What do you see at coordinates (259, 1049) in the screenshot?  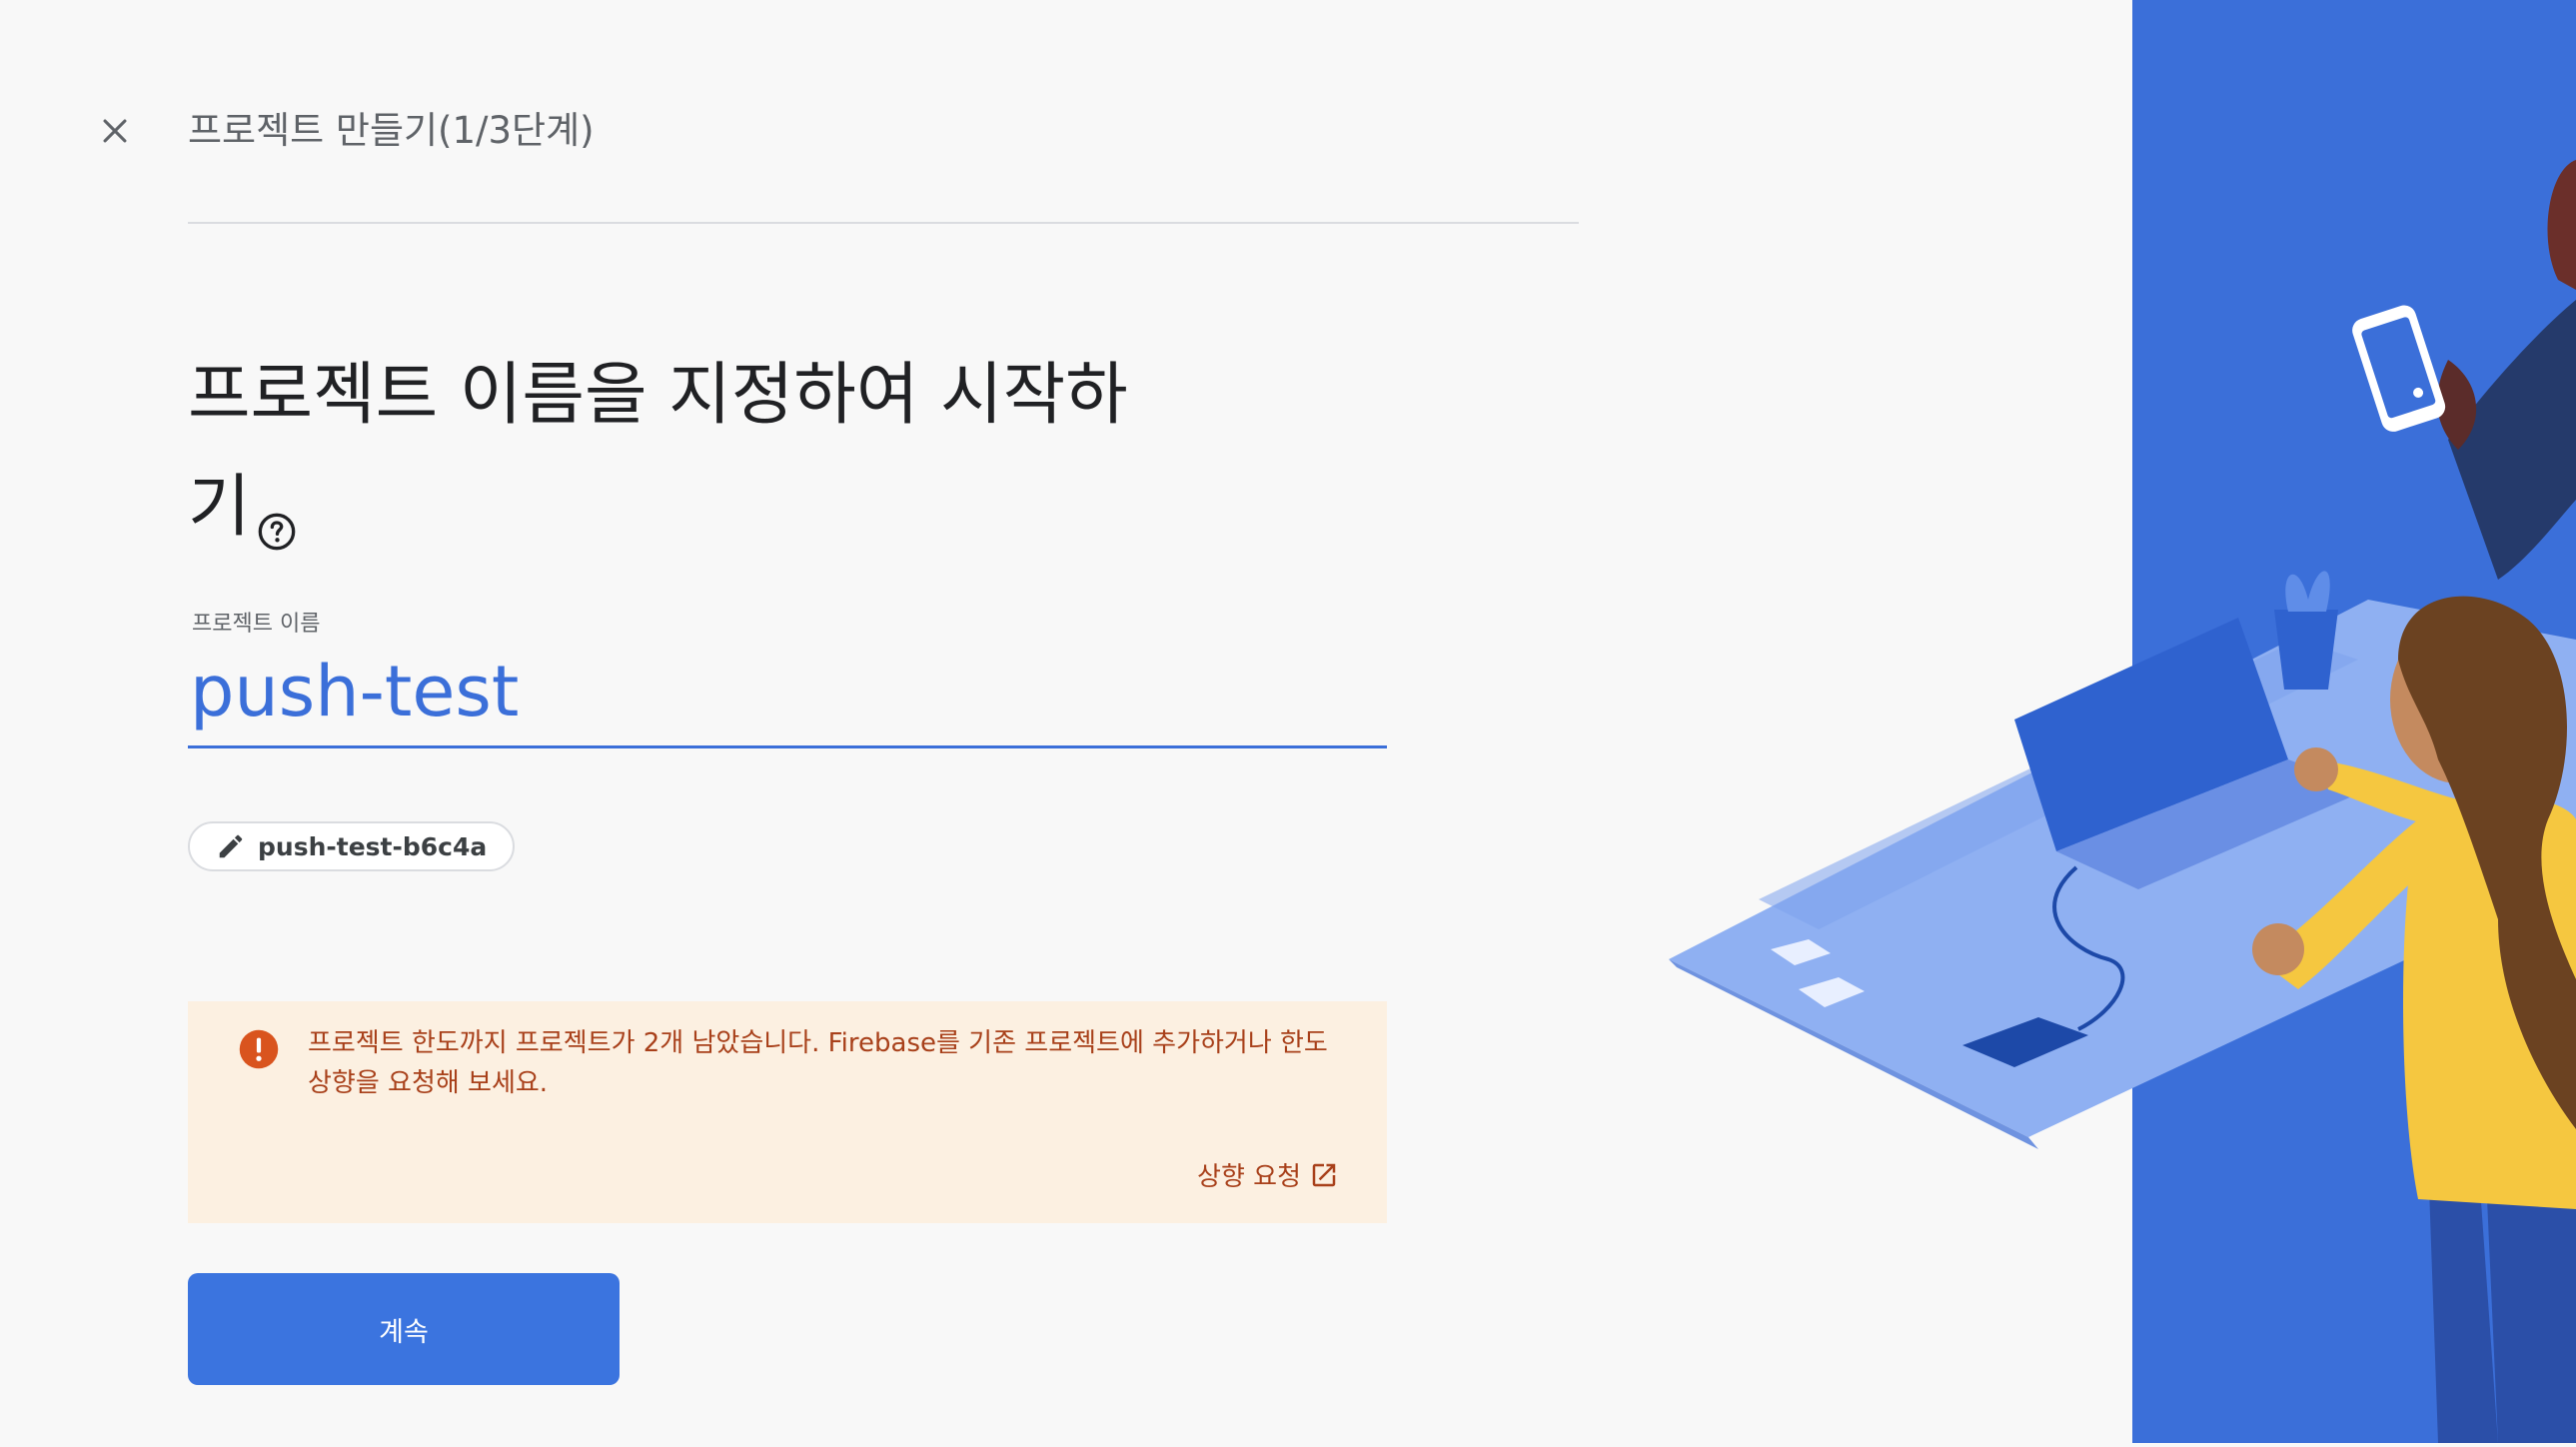 I see `error-icon` at bounding box center [259, 1049].